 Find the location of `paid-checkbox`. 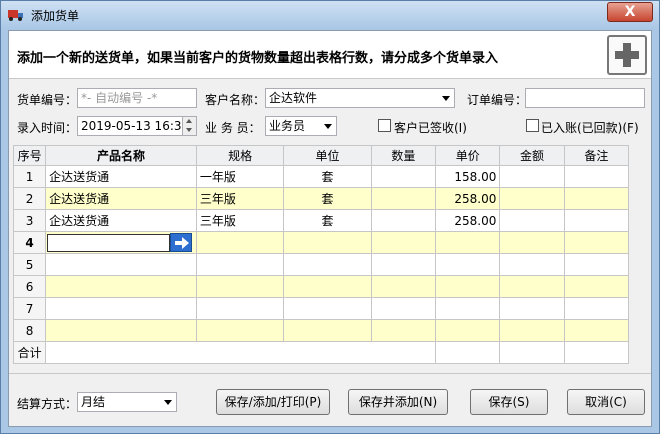

paid-checkbox is located at coordinates (532, 125).